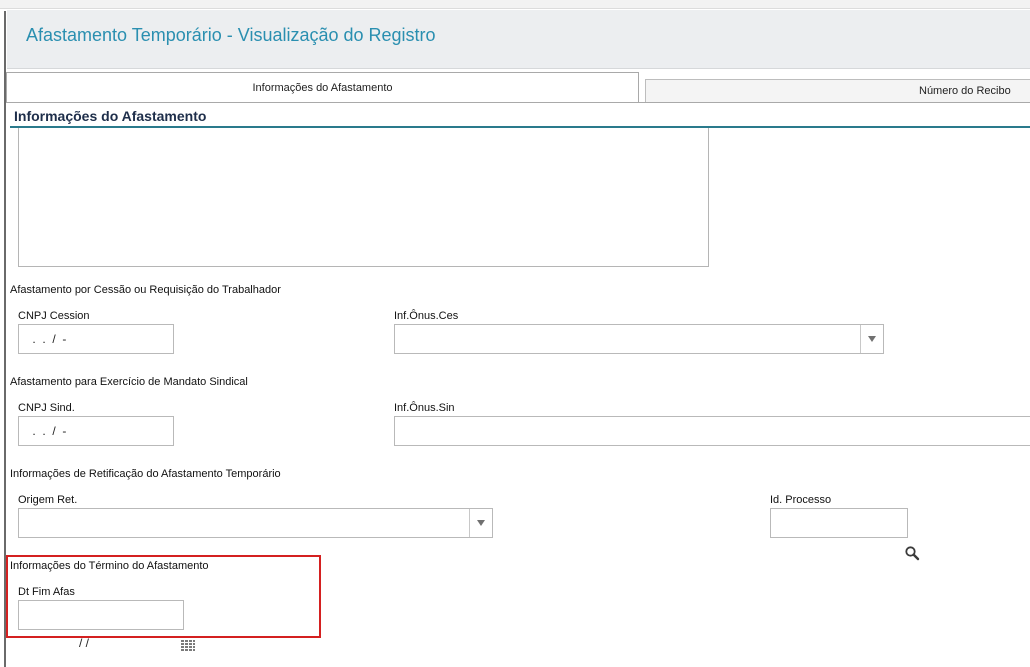  Describe the element at coordinates (902, 538) in the screenshot. I see `search-icon` at that location.